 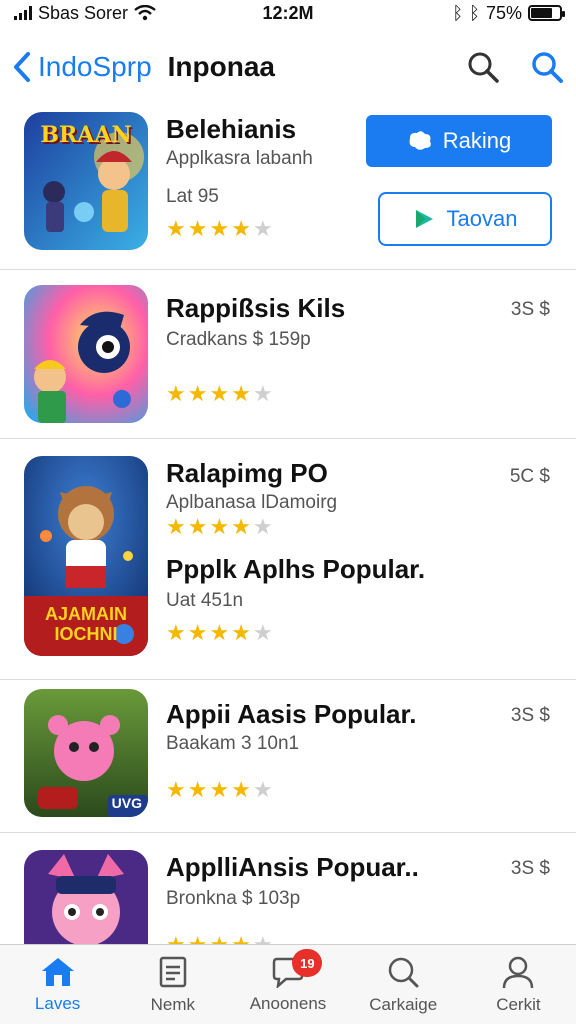 I want to click on tab-laves: Laves, so click(x=57, y=984).